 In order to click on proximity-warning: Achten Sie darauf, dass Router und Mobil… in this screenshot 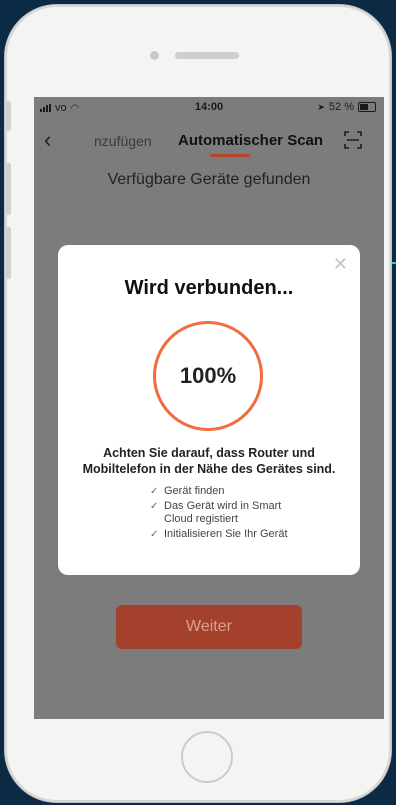, I will do `click(209, 461)`.